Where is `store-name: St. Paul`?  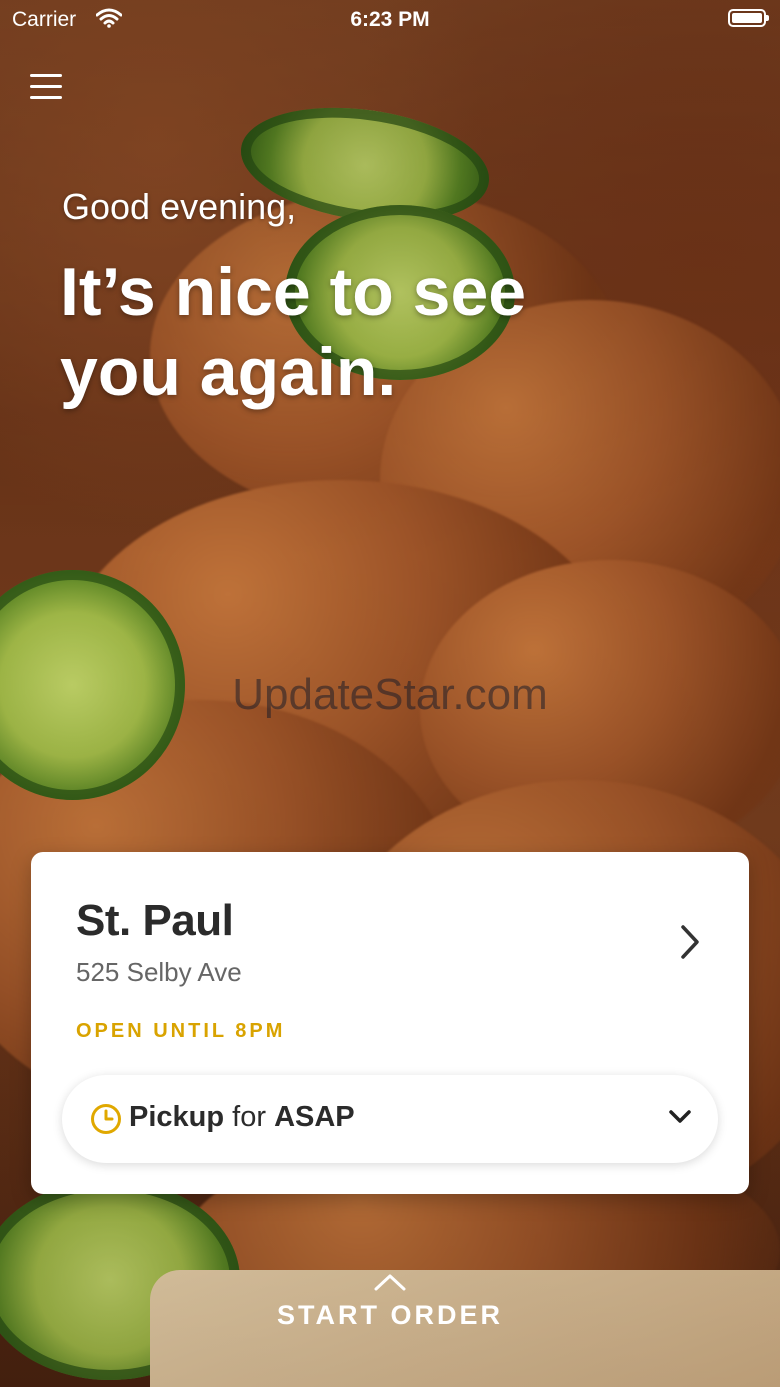 store-name: St. Paul is located at coordinates (155, 920).